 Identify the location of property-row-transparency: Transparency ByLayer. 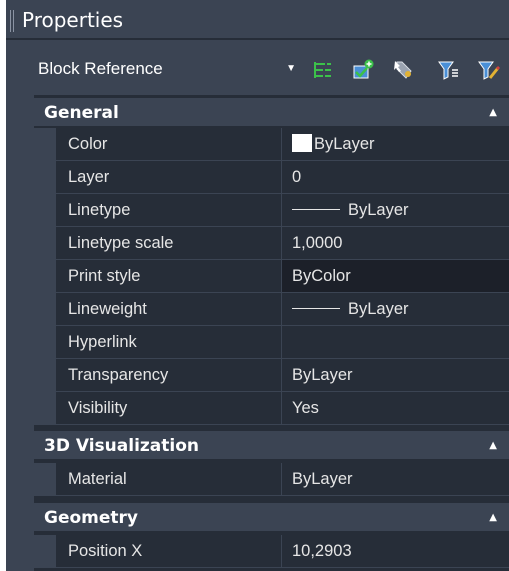
(271, 375).